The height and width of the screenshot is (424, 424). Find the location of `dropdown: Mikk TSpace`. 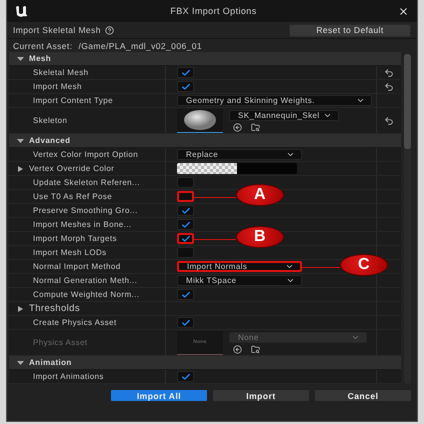

dropdown: Mikk TSpace is located at coordinates (239, 280).